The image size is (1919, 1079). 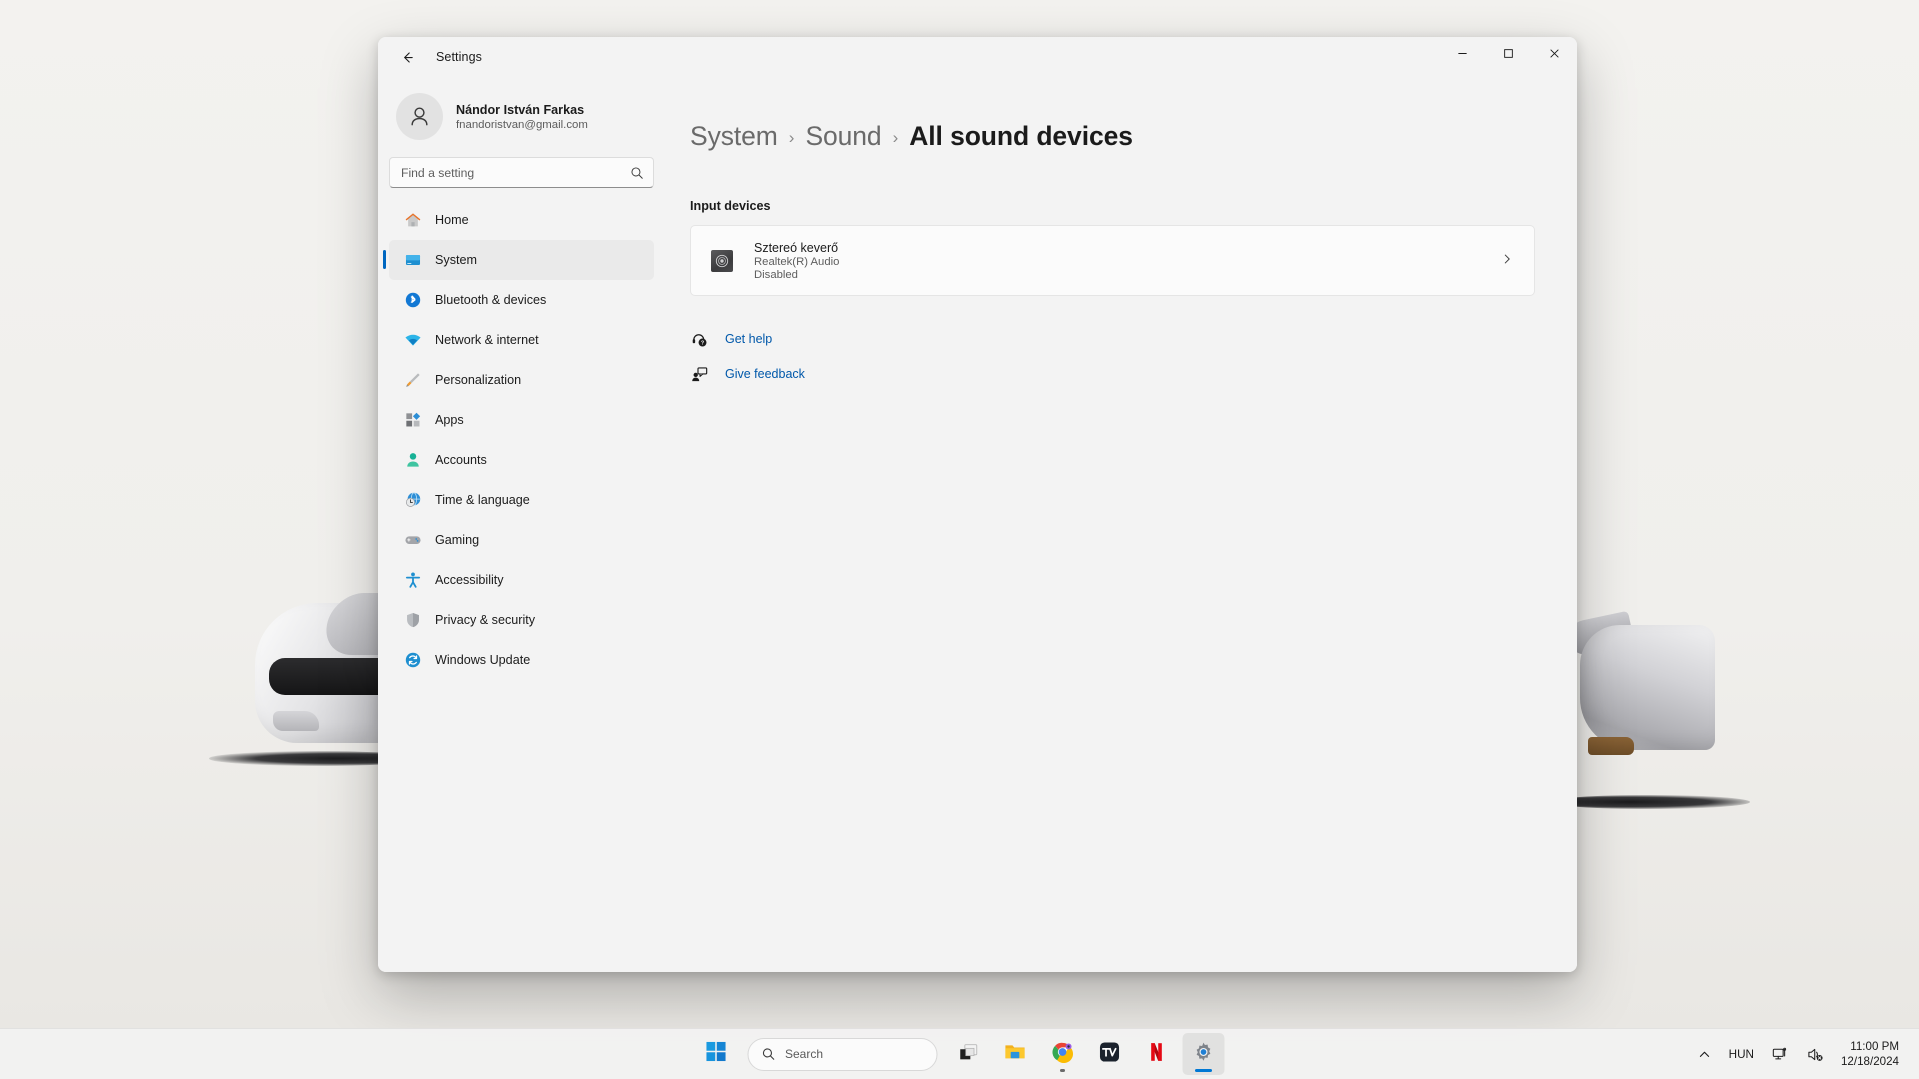 I want to click on close-icon, so click(x=1554, y=53).